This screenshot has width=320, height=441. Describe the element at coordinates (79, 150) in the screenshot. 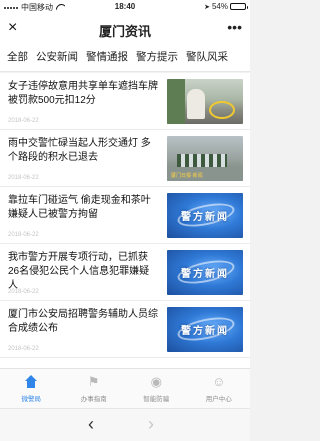

I see `news-title: 雨中交警忙碌当起人形交通灯 多个路段的积水已退去` at that location.